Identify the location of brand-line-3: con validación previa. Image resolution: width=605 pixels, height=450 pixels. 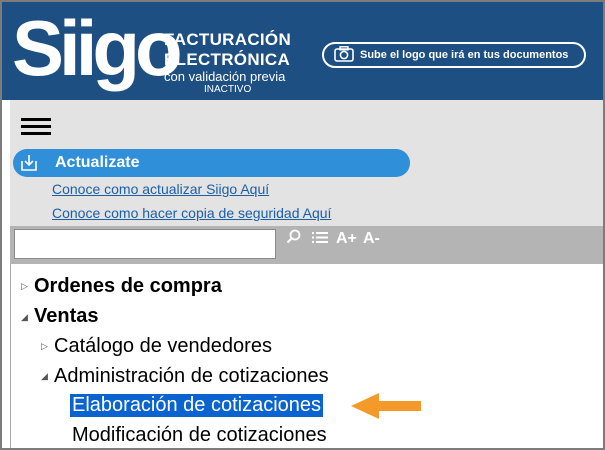
(225, 76).